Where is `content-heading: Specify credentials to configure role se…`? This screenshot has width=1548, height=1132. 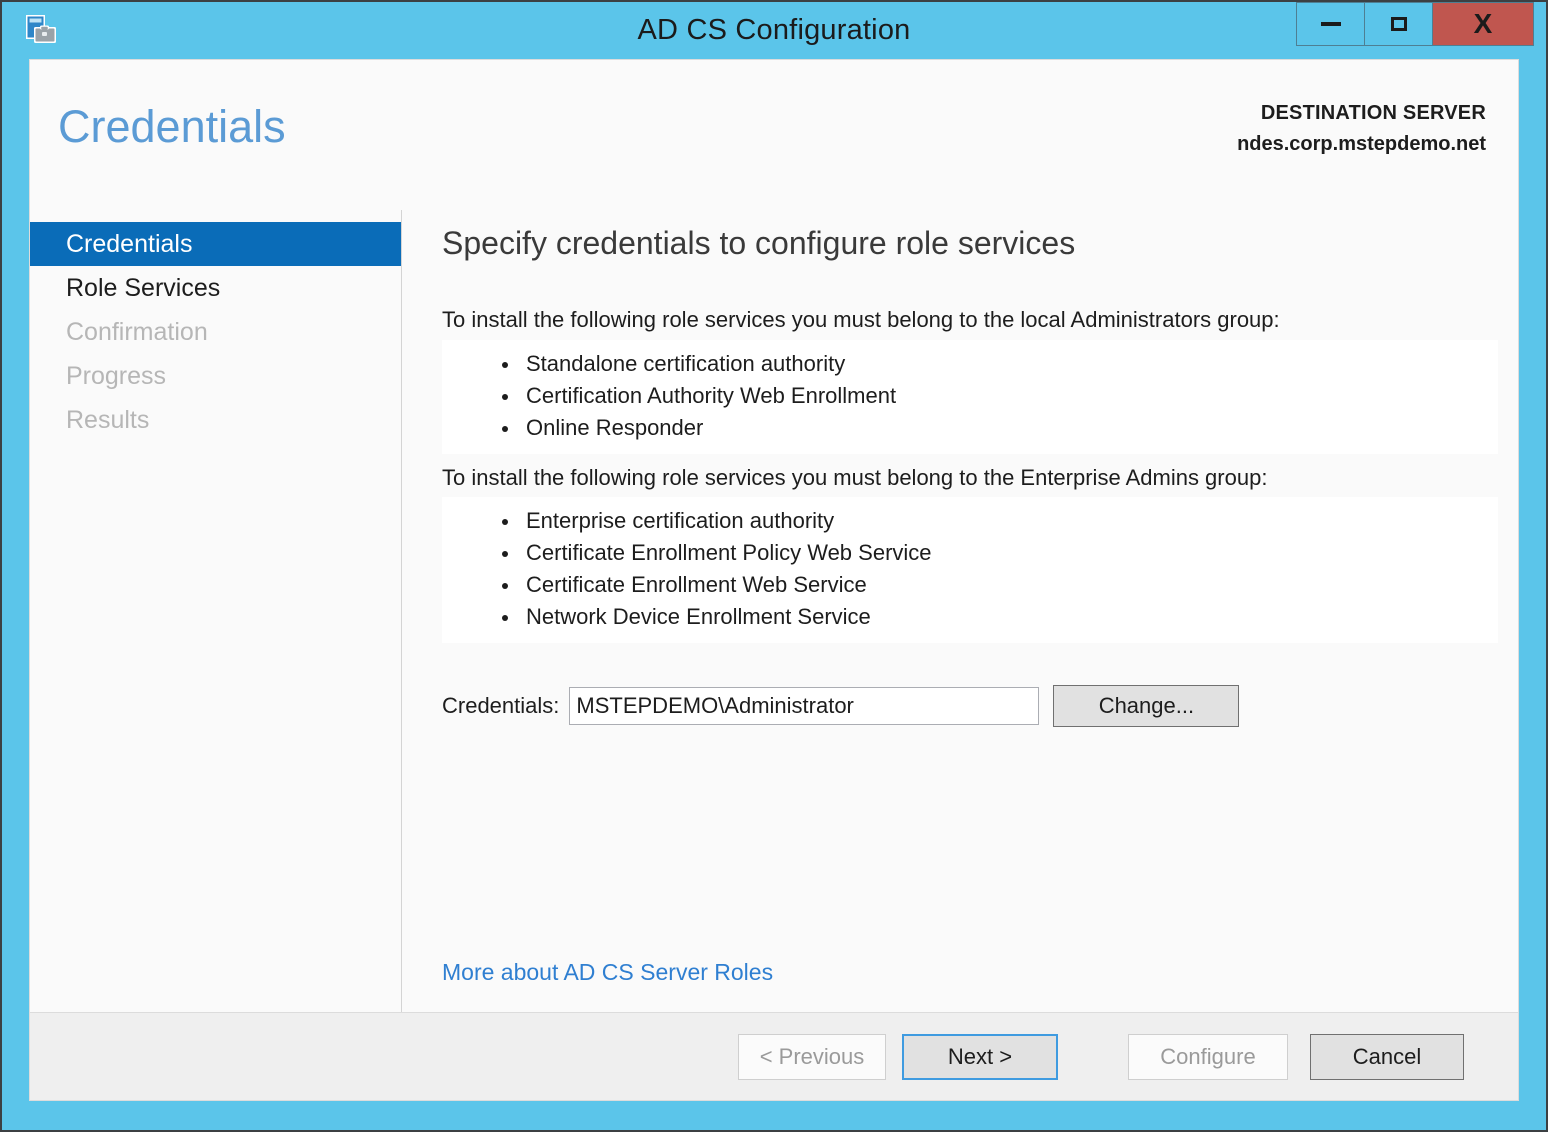 content-heading: Specify credentials to configure role se… is located at coordinates (759, 243).